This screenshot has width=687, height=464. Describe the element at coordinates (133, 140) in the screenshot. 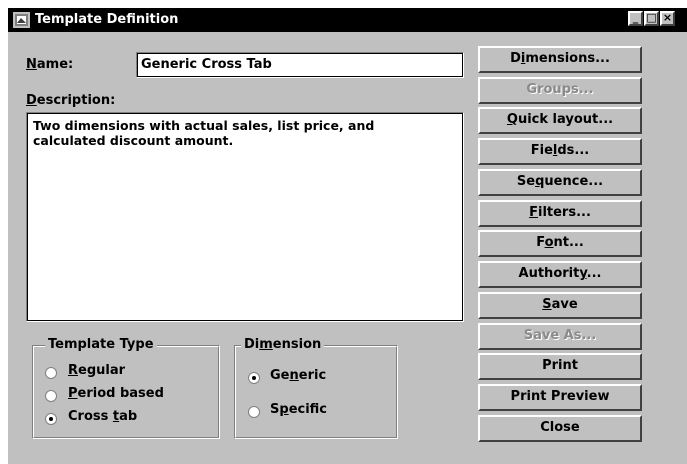

I see `description-line-2: calculated discount amount.` at that location.